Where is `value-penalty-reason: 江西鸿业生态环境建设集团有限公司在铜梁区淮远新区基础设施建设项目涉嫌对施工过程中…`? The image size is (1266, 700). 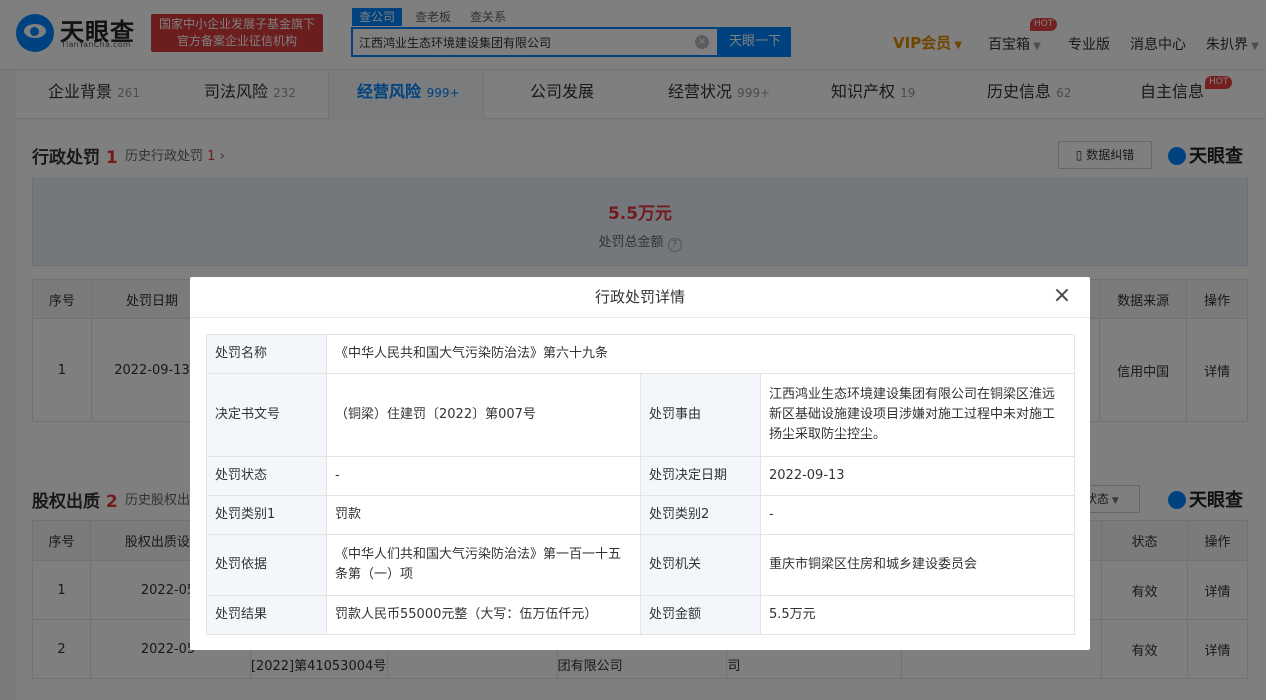 value-penalty-reason: 江西鸿业生态环境建设集团有限公司在铜梁区淮远新区基础设施建设项目涉嫌对施工过程中… is located at coordinates (917, 415).